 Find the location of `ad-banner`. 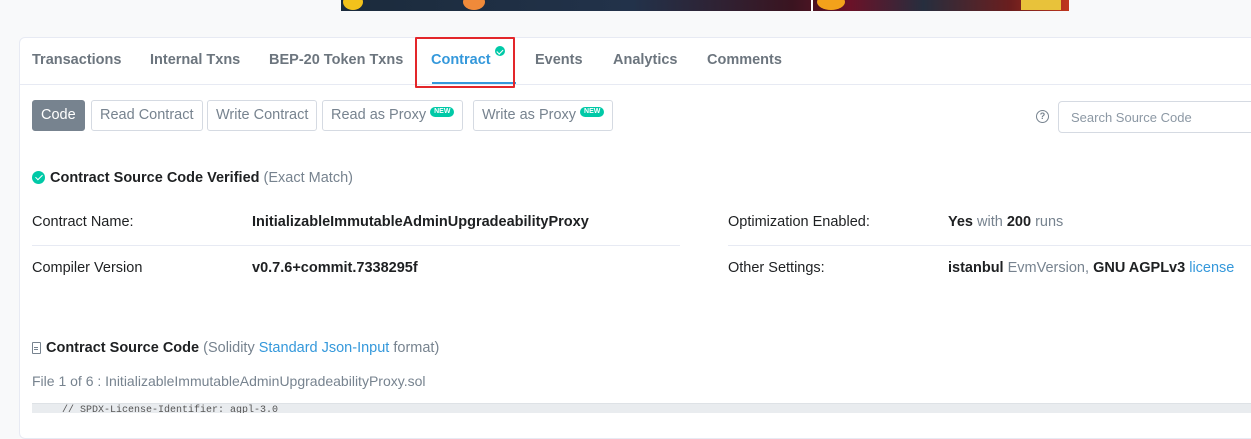

ad-banner is located at coordinates (705, 5).